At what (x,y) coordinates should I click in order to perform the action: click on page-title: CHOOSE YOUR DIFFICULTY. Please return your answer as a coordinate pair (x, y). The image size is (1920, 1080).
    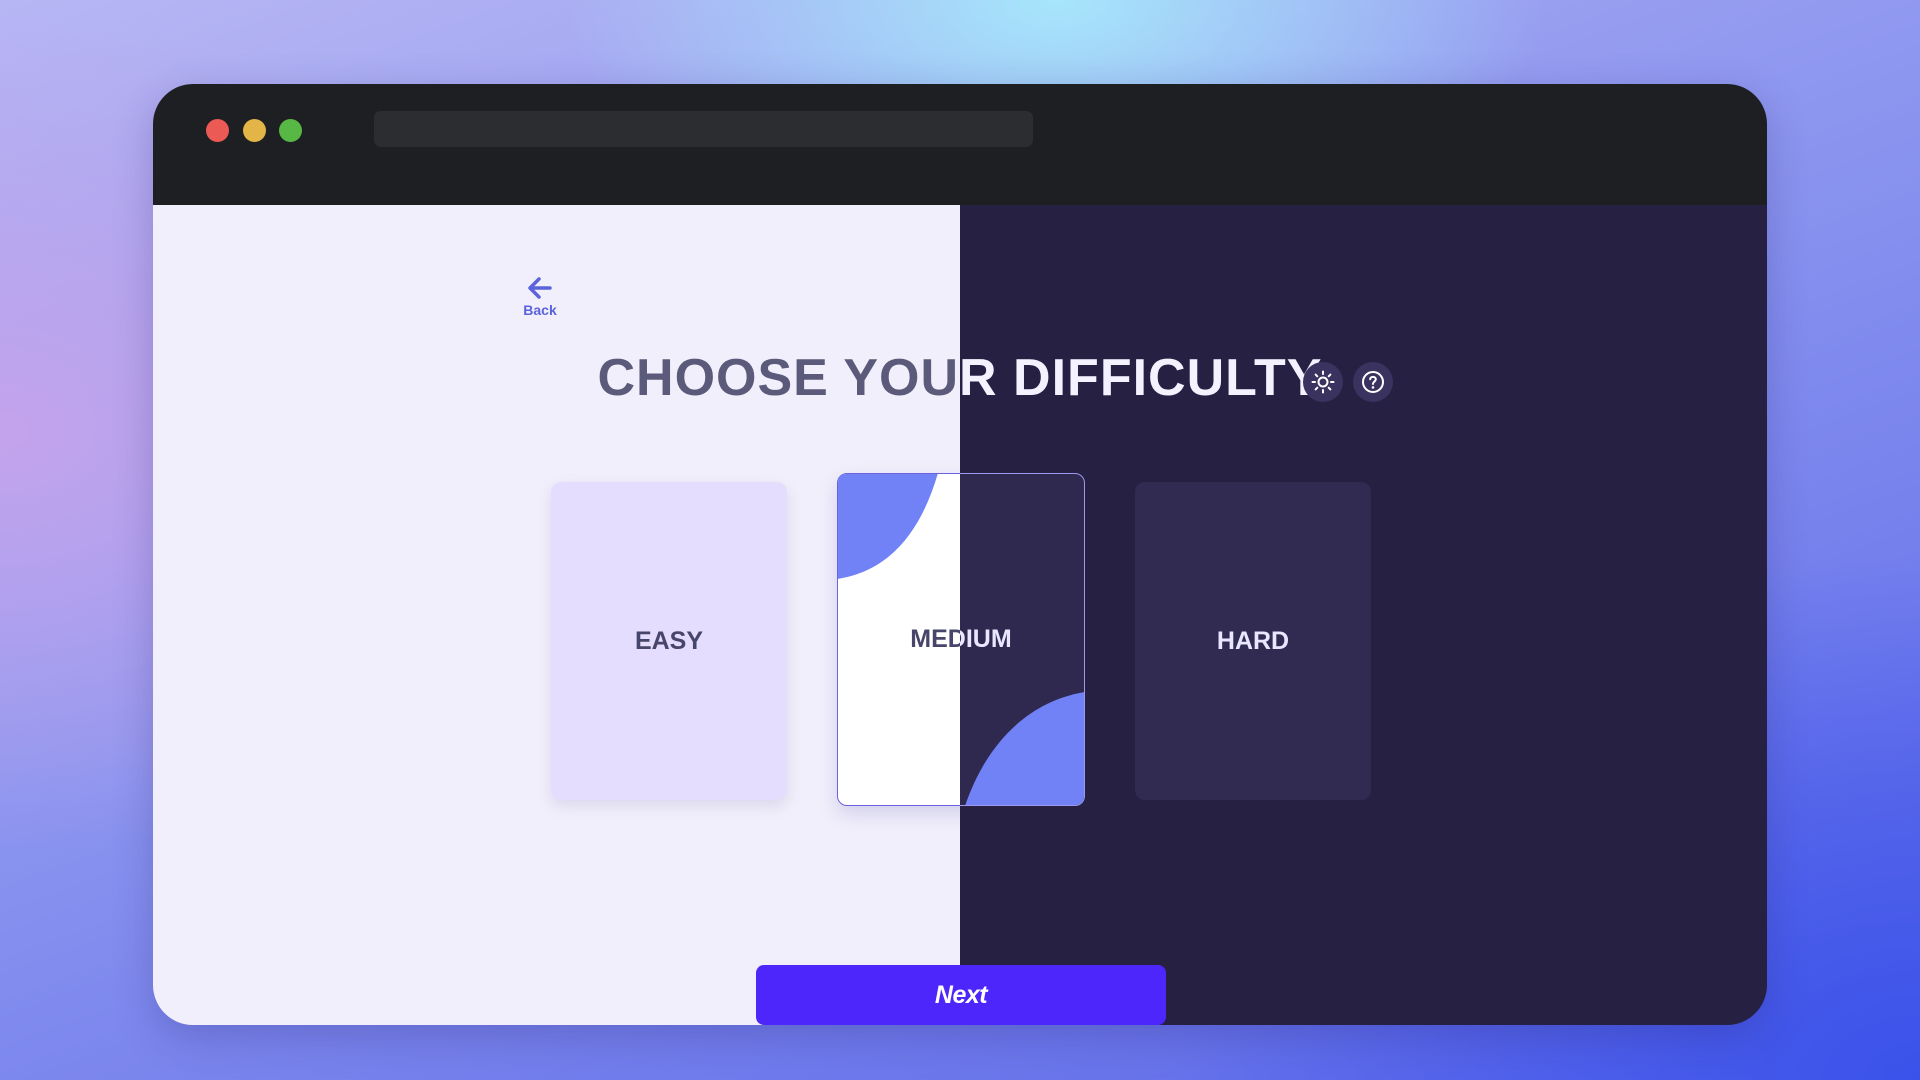
    Looking at the image, I should click on (779, 378).